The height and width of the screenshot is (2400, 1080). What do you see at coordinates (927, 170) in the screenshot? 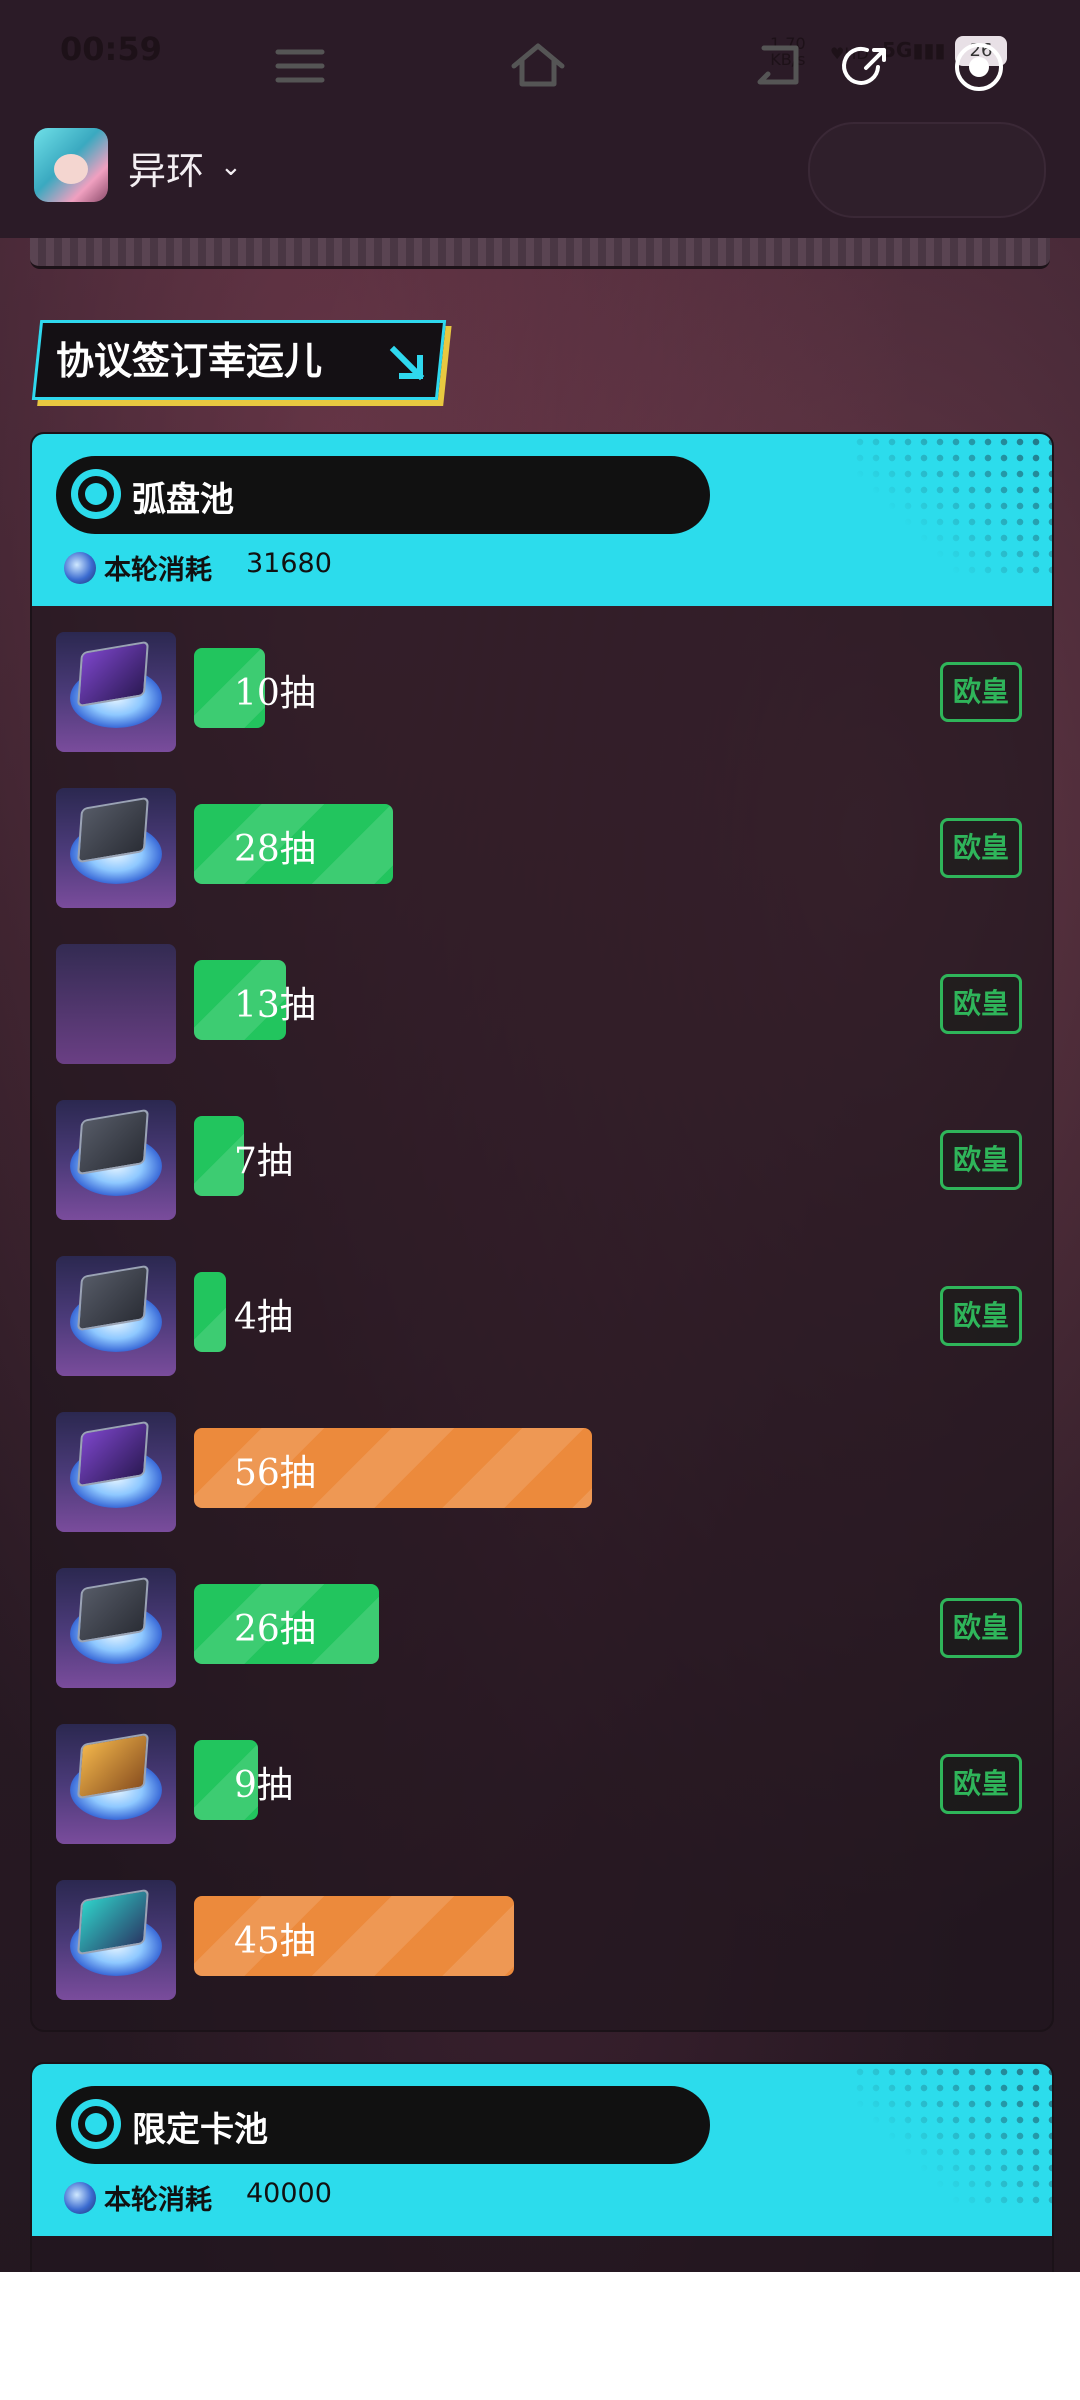
I see `header-action-capsule` at bounding box center [927, 170].